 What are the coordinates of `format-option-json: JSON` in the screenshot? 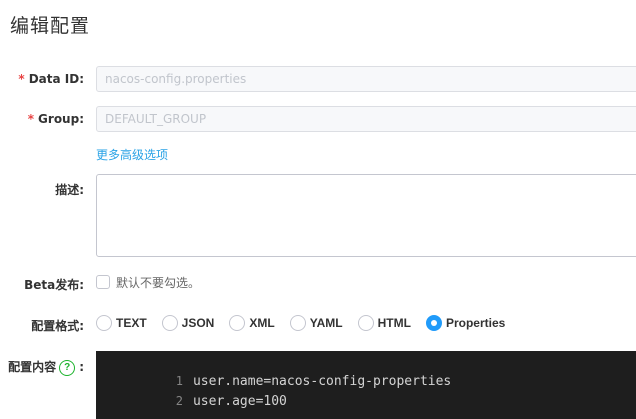 It's located at (188, 323).